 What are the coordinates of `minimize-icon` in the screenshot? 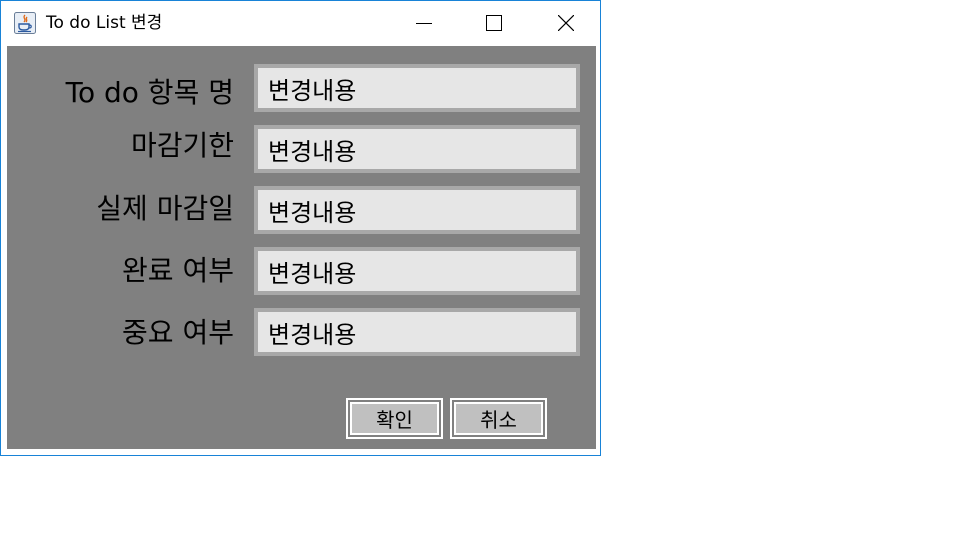 It's located at (424, 23).